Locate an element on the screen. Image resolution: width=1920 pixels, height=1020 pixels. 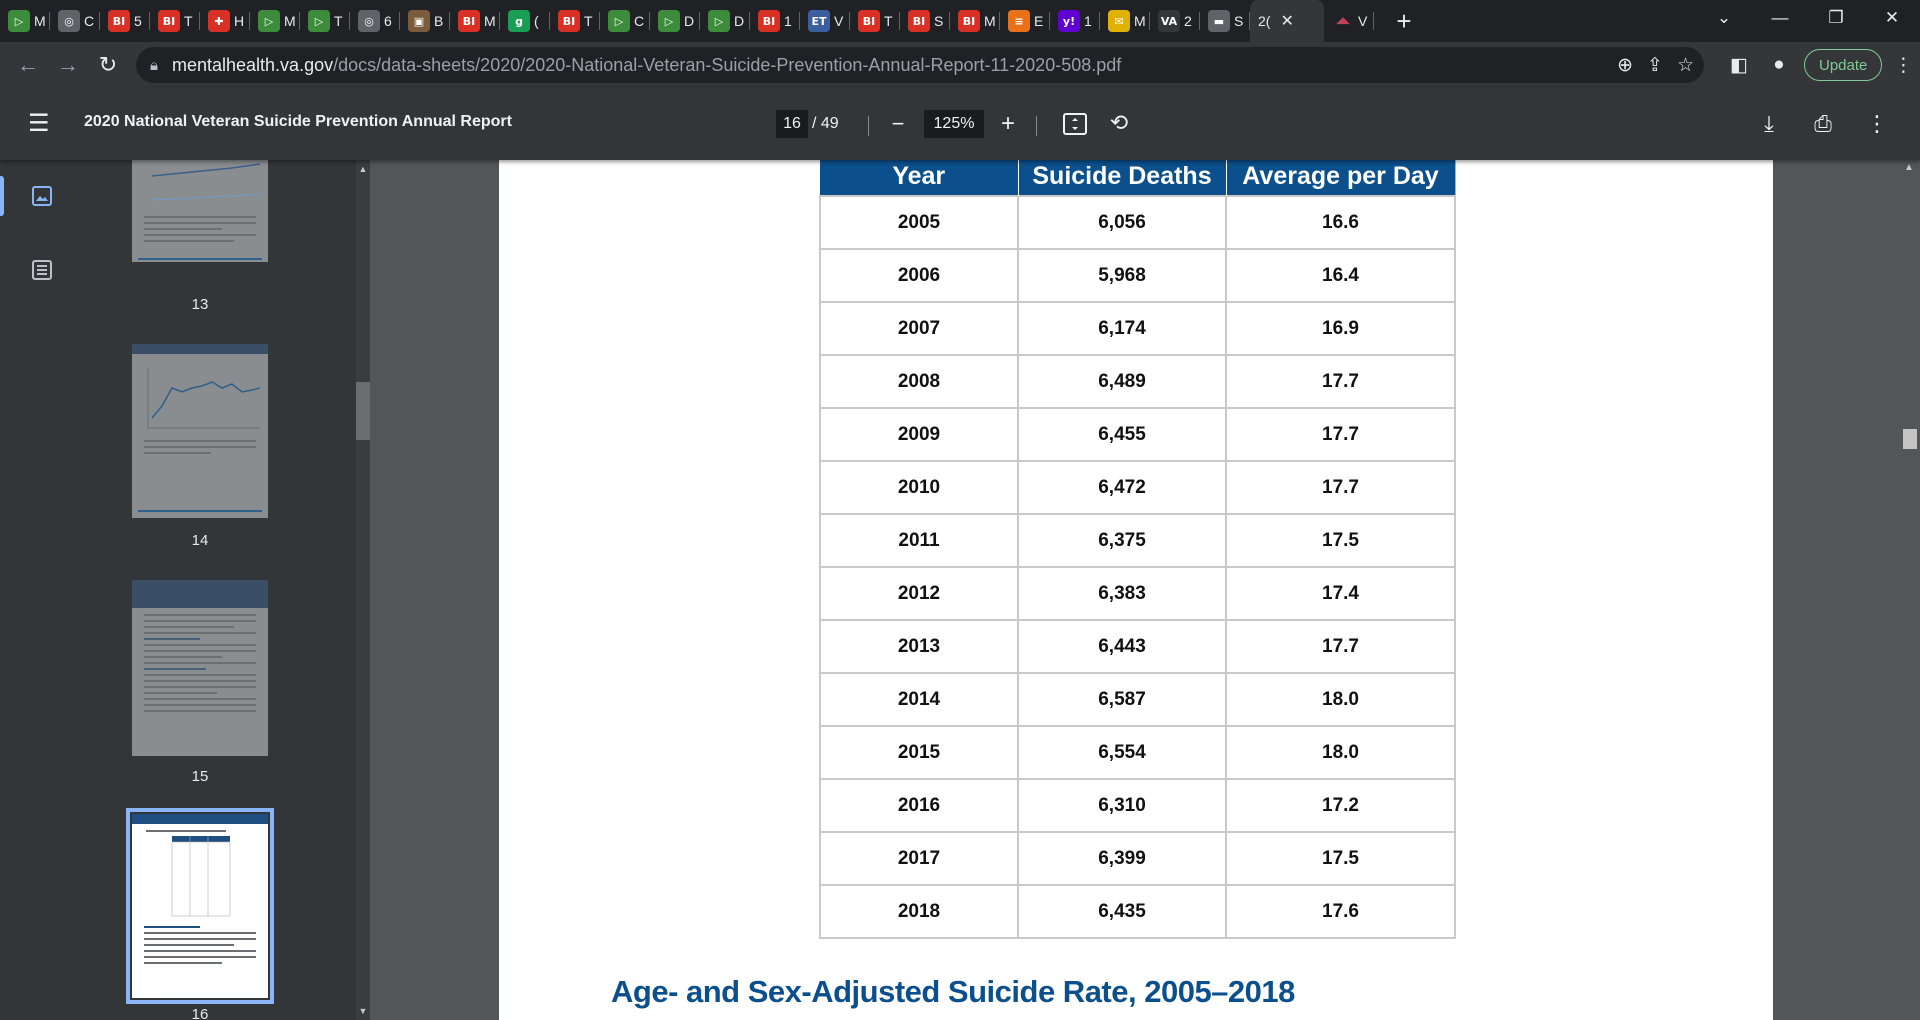
restore-icon: ❐ is located at coordinates (1836, 18).